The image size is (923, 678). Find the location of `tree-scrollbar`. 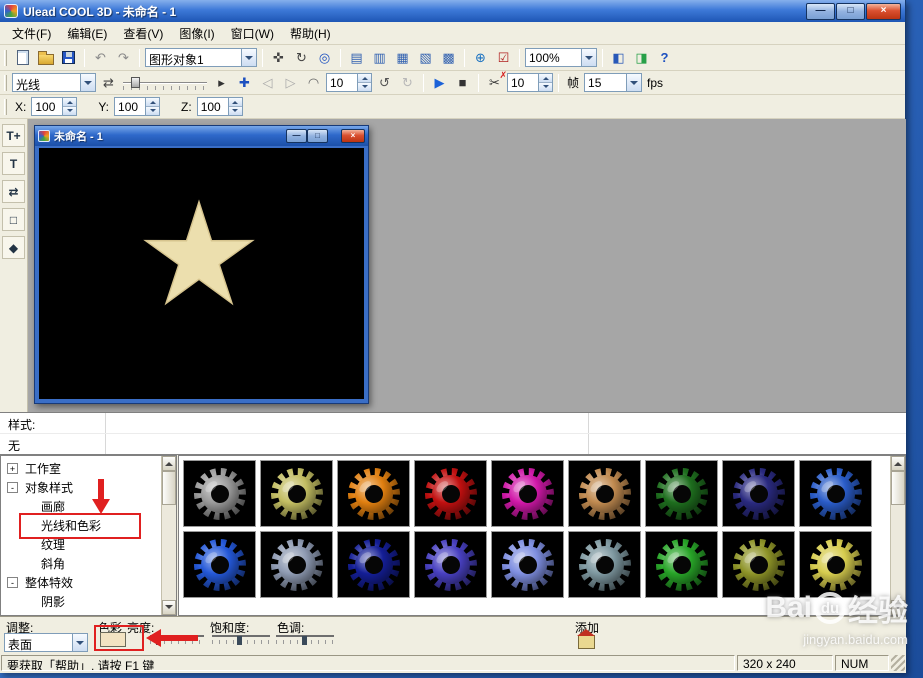

tree-scrollbar is located at coordinates (168, 535).